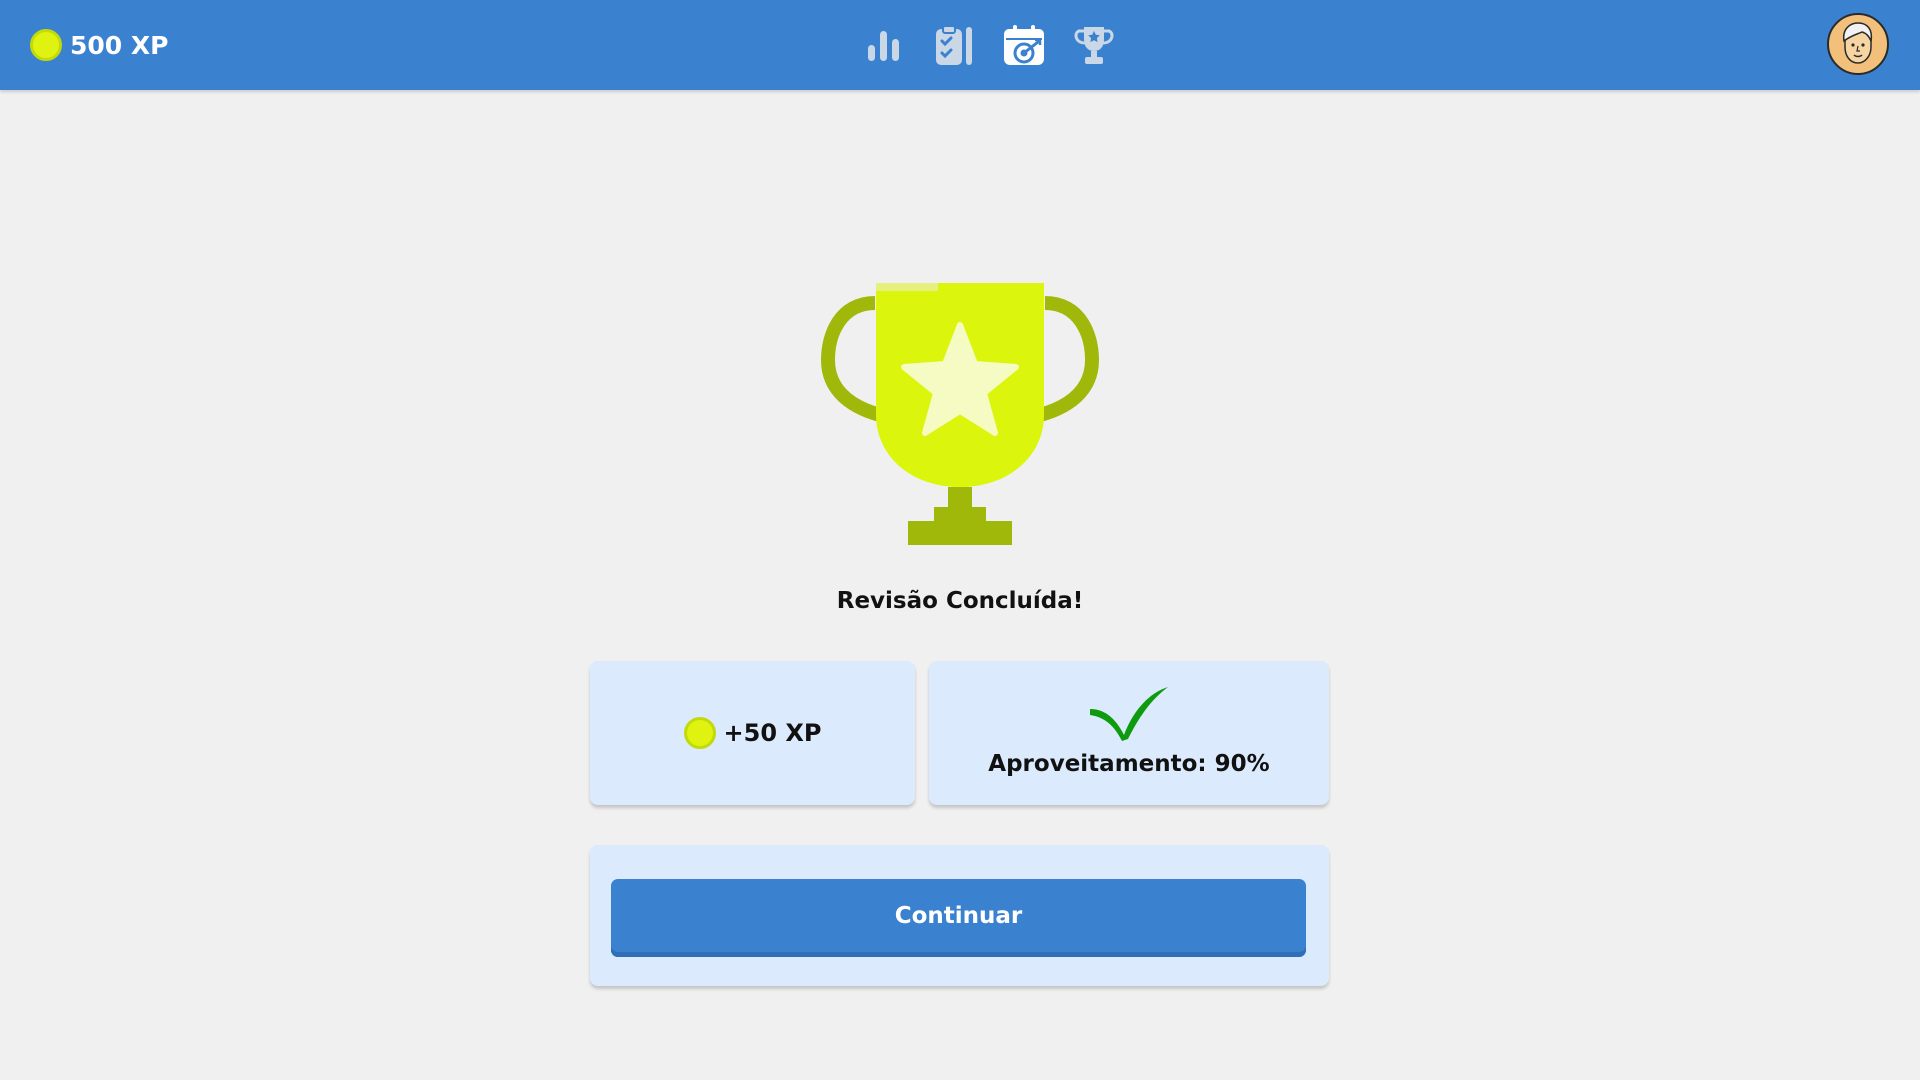 The image size is (1920, 1080). I want to click on score-card: Aproveitamento: 90%, so click(1129, 733).